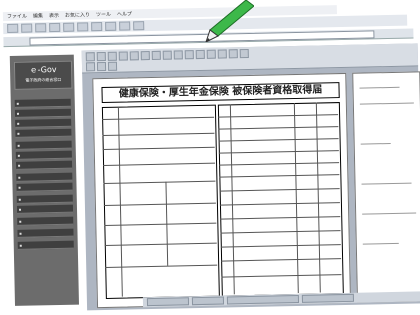 This screenshot has width=420, height=315. Describe the element at coordinates (244, 53) in the screenshot. I see `help-icon` at that location.